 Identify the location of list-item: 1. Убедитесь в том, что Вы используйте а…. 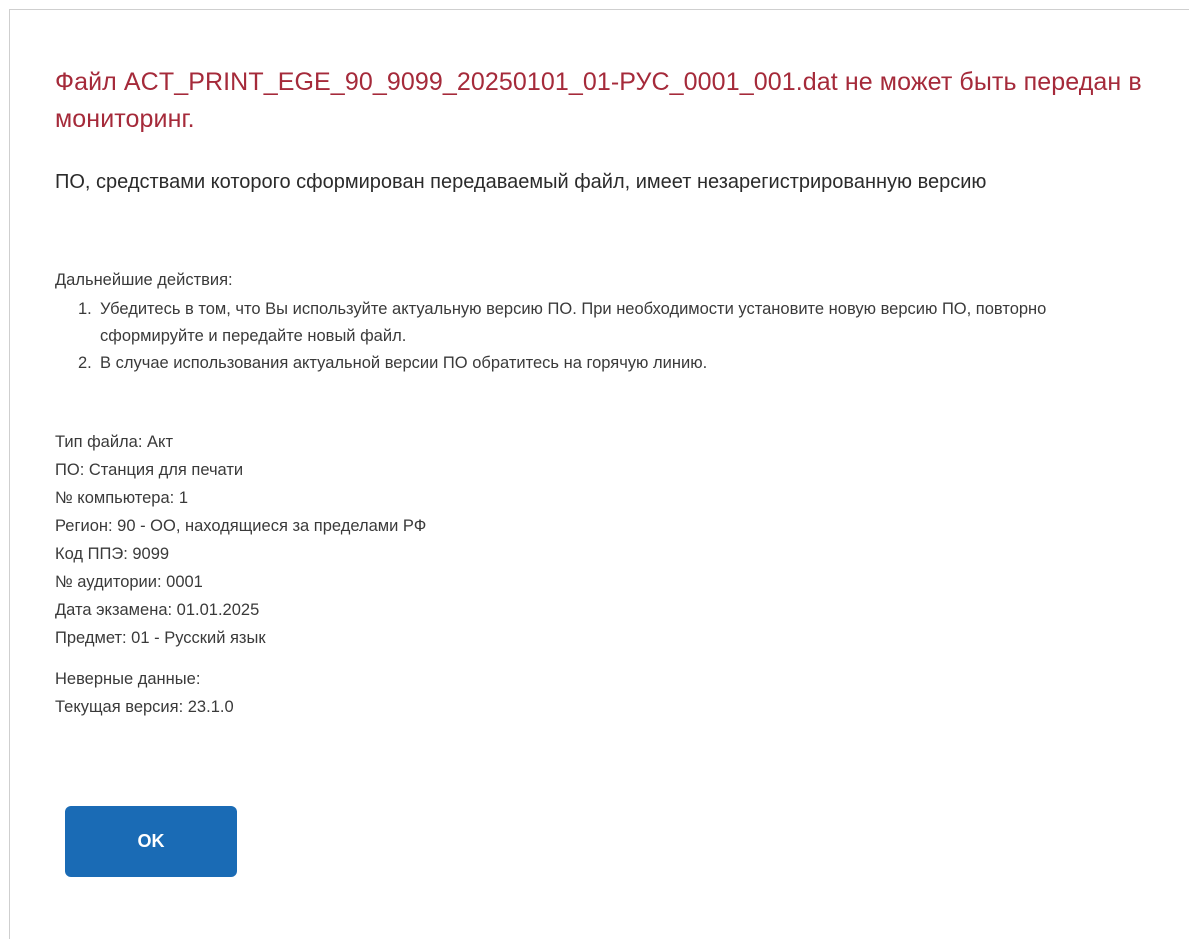
(578, 323).